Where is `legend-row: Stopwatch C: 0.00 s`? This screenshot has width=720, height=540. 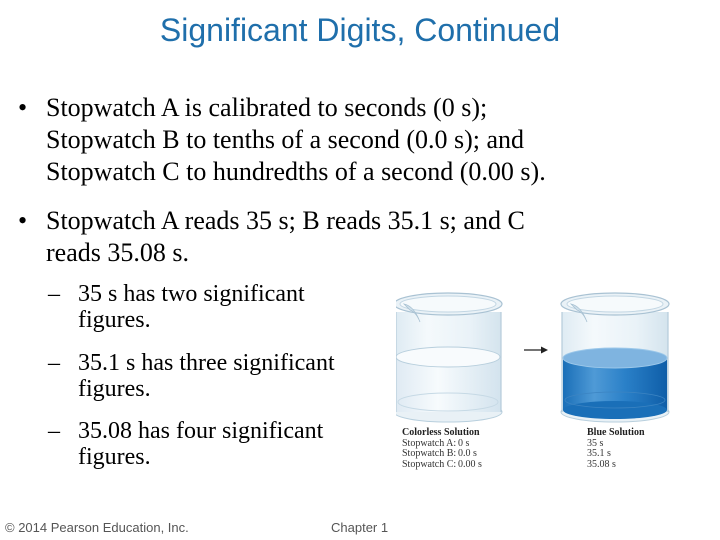
legend-row: Stopwatch C: 0.00 s is located at coordinates (442, 464).